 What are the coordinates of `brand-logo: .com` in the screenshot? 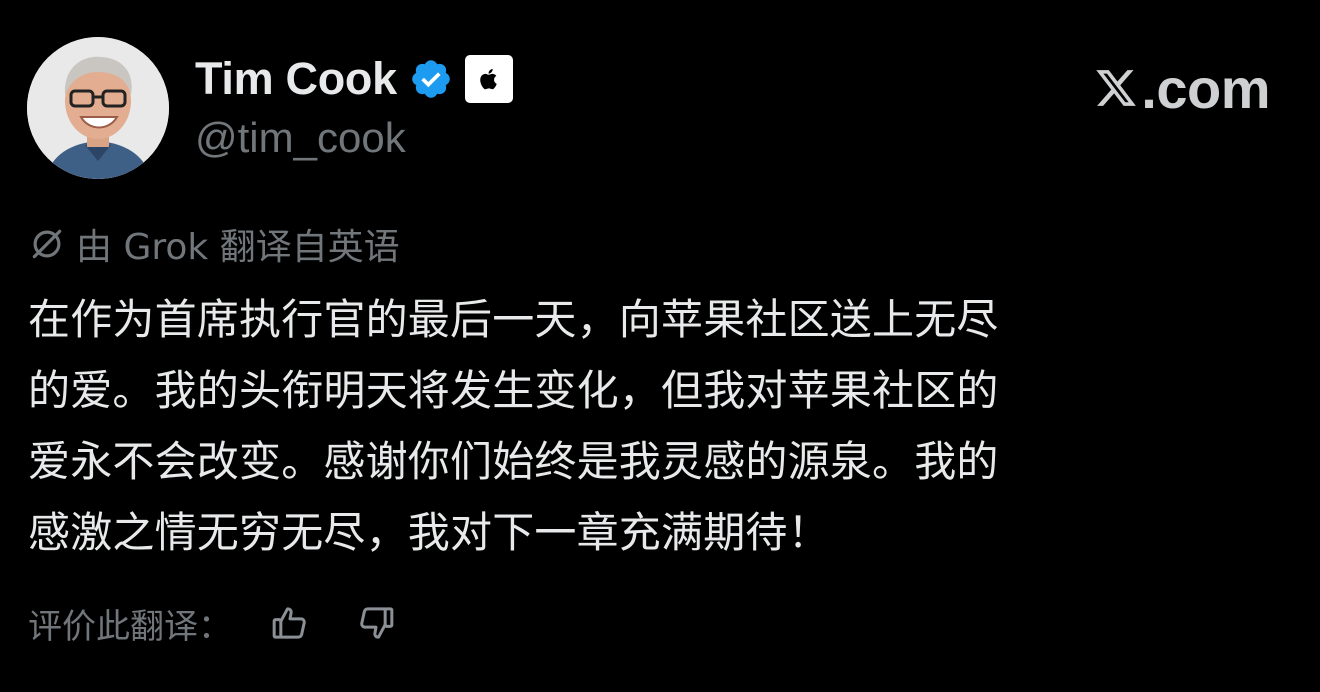 It's located at (1181, 88).